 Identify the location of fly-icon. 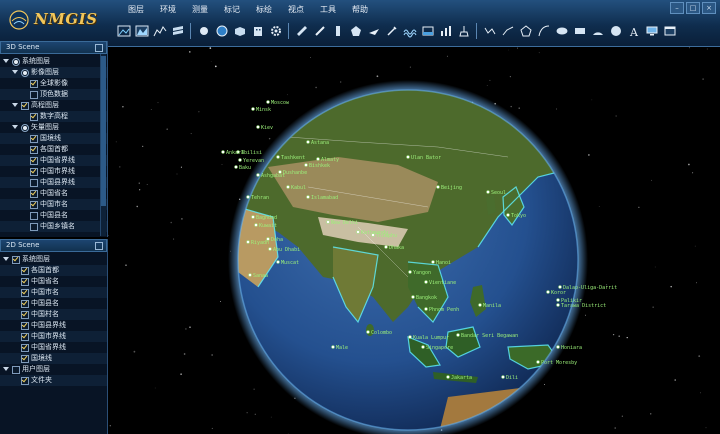
(373, 31).